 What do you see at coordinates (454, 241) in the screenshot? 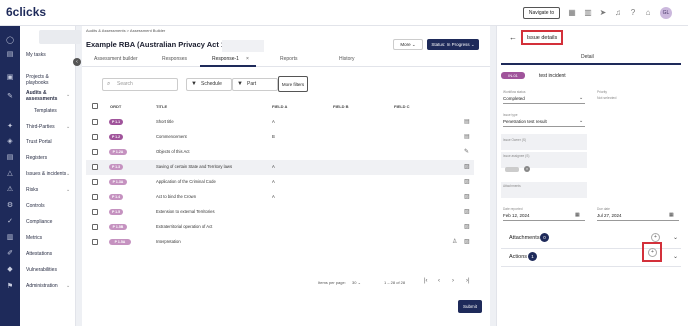
I see `user-assign-icon: ♙` at bounding box center [454, 241].